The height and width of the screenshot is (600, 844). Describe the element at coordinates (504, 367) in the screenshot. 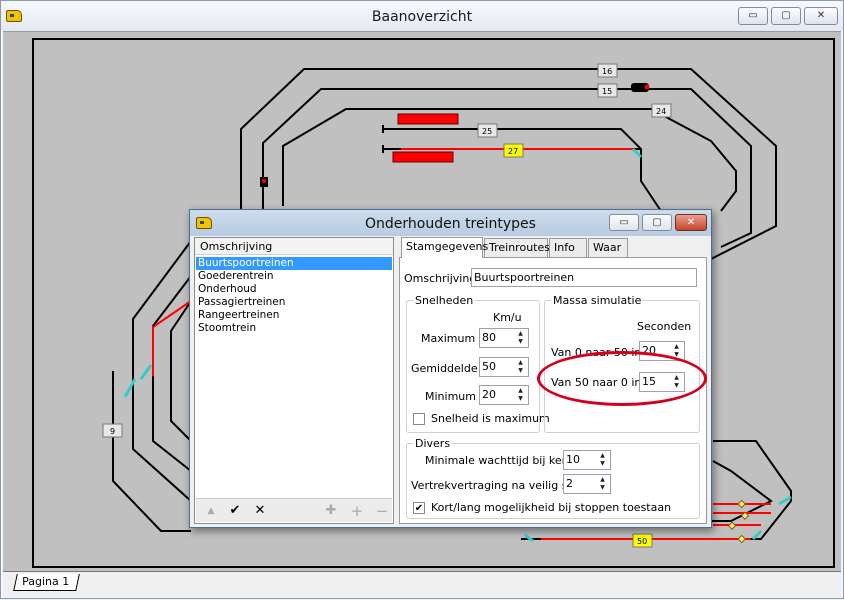

I see `gemiddelde-spinner: 50 ▲ ▼` at that location.